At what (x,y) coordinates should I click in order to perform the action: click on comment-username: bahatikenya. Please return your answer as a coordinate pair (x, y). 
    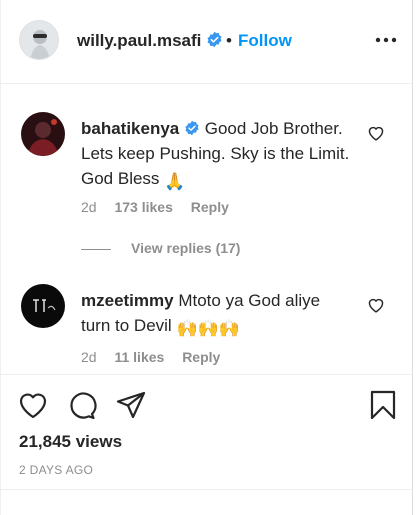
    Looking at the image, I should click on (130, 128).